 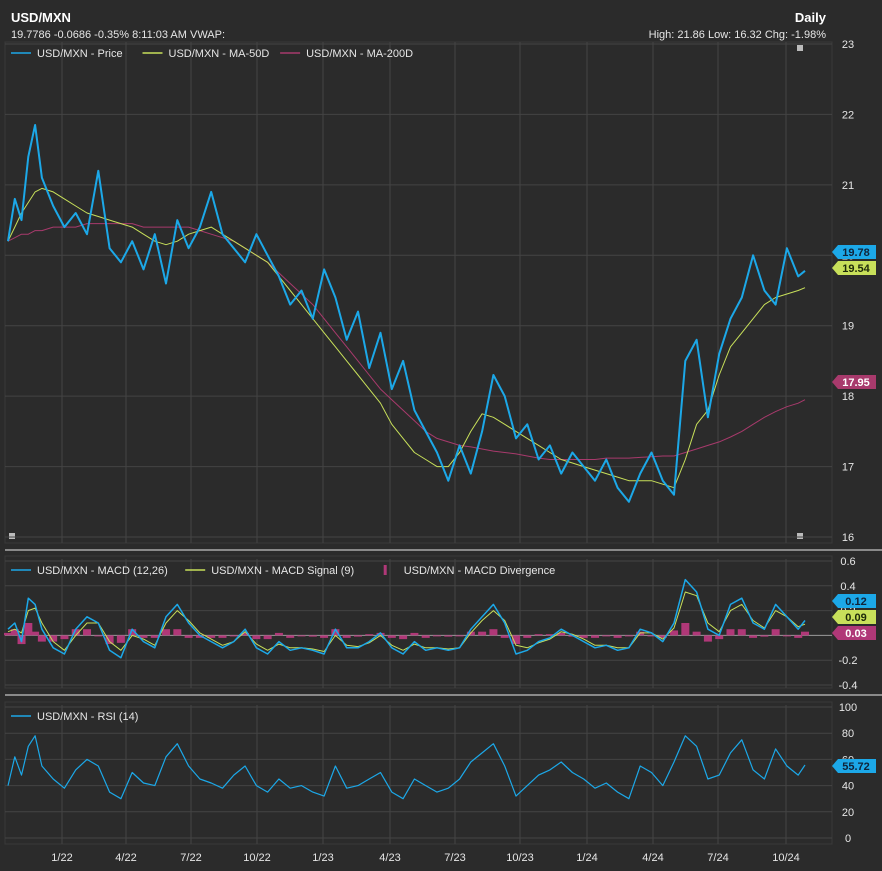 I want to click on x-tick-label: 7/24, so click(x=717, y=858).